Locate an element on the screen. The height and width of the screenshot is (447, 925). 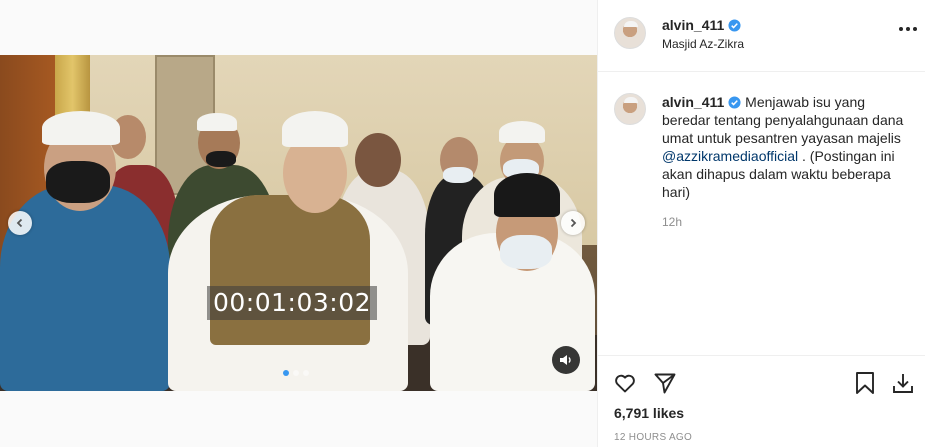
sound-toggle-button is located at coordinates (566, 360).